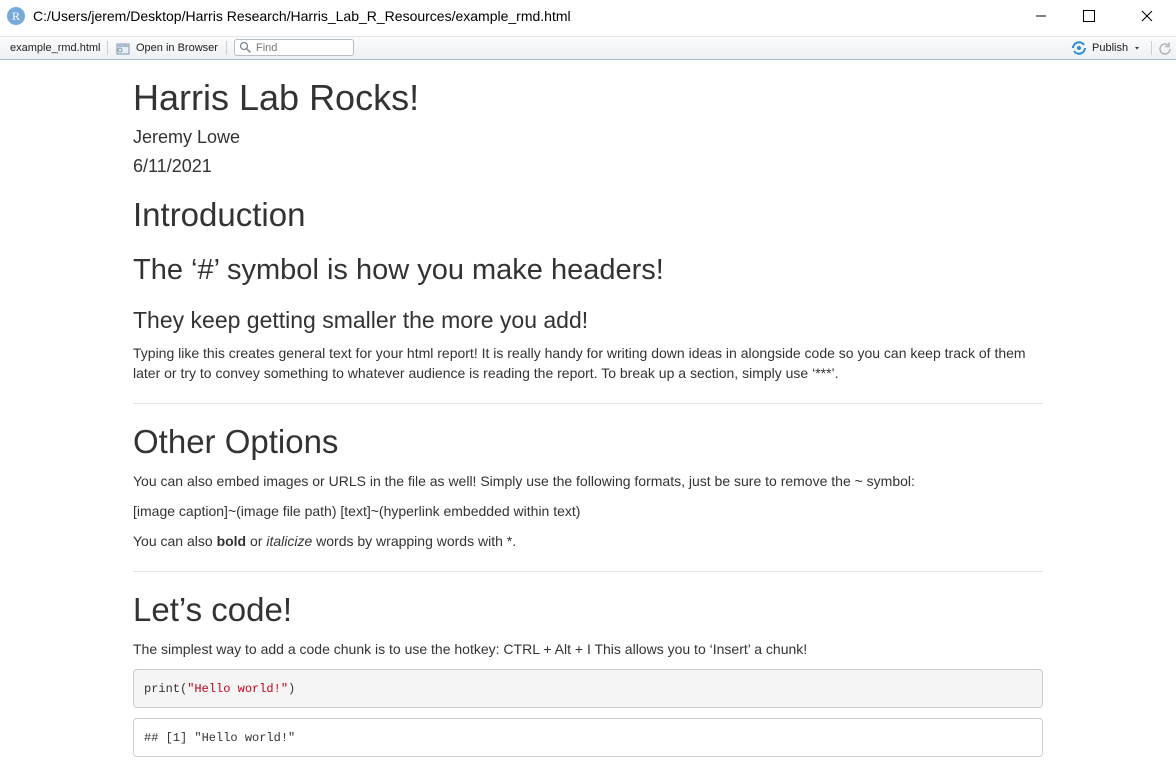  What do you see at coordinates (166, 688) in the screenshot?
I see `code-function: print(` at bounding box center [166, 688].